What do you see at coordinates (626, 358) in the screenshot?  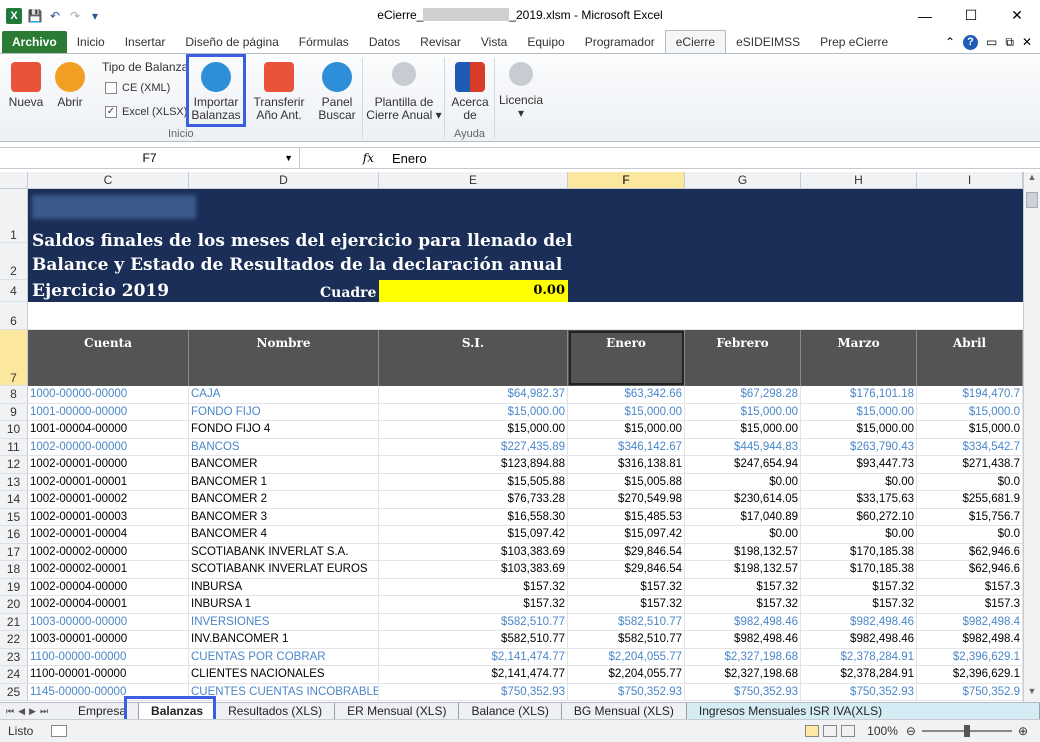 I see `header-enero: Enero` at bounding box center [626, 358].